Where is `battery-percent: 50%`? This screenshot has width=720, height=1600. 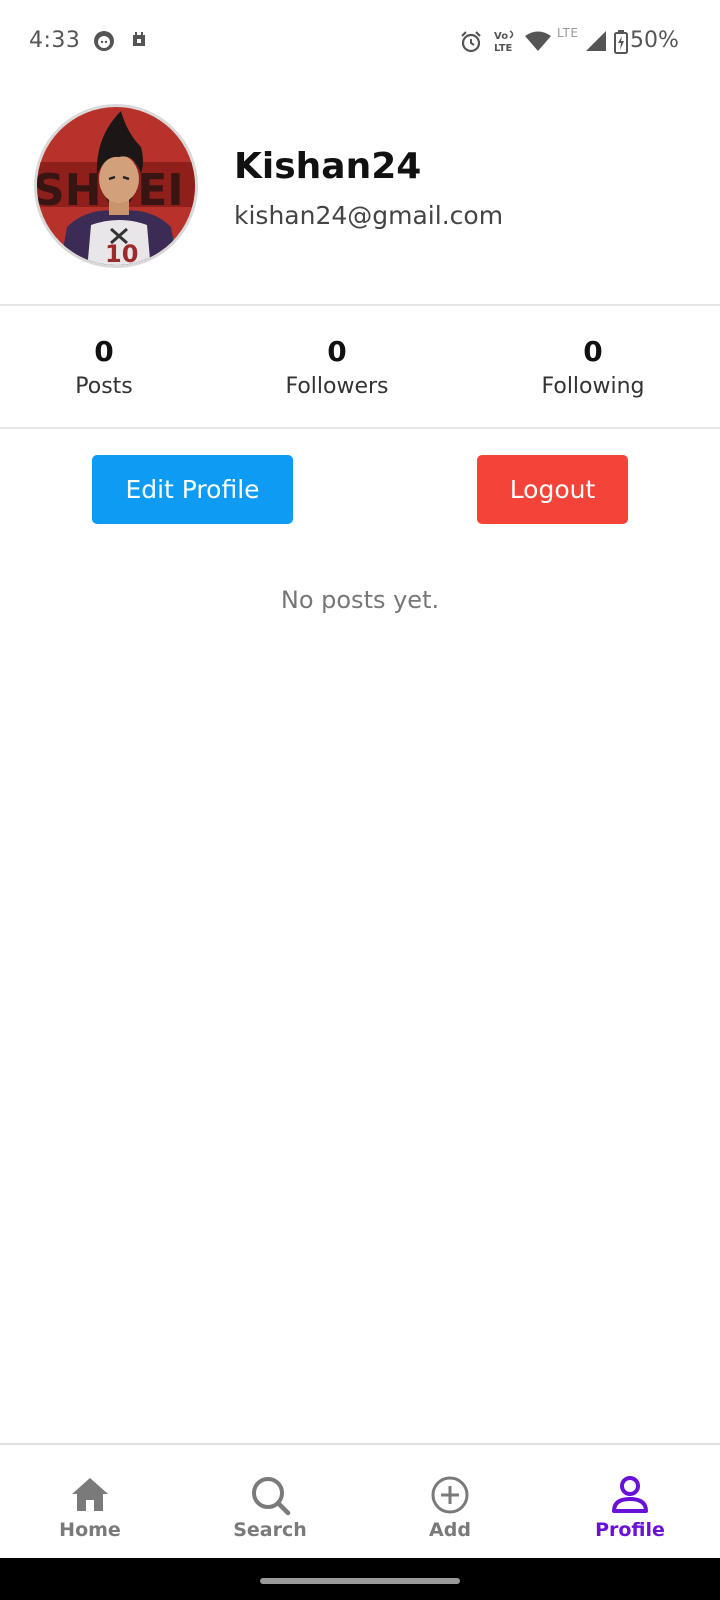 battery-percent: 50% is located at coordinates (654, 40).